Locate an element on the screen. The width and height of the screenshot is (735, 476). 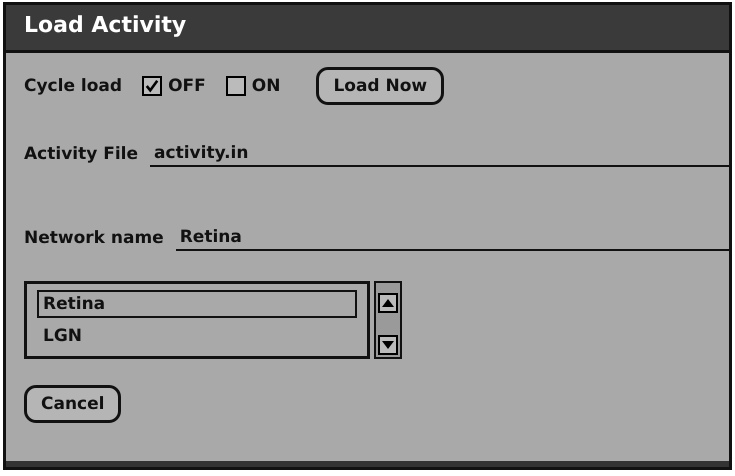
list-item: LGN is located at coordinates (197, 336).